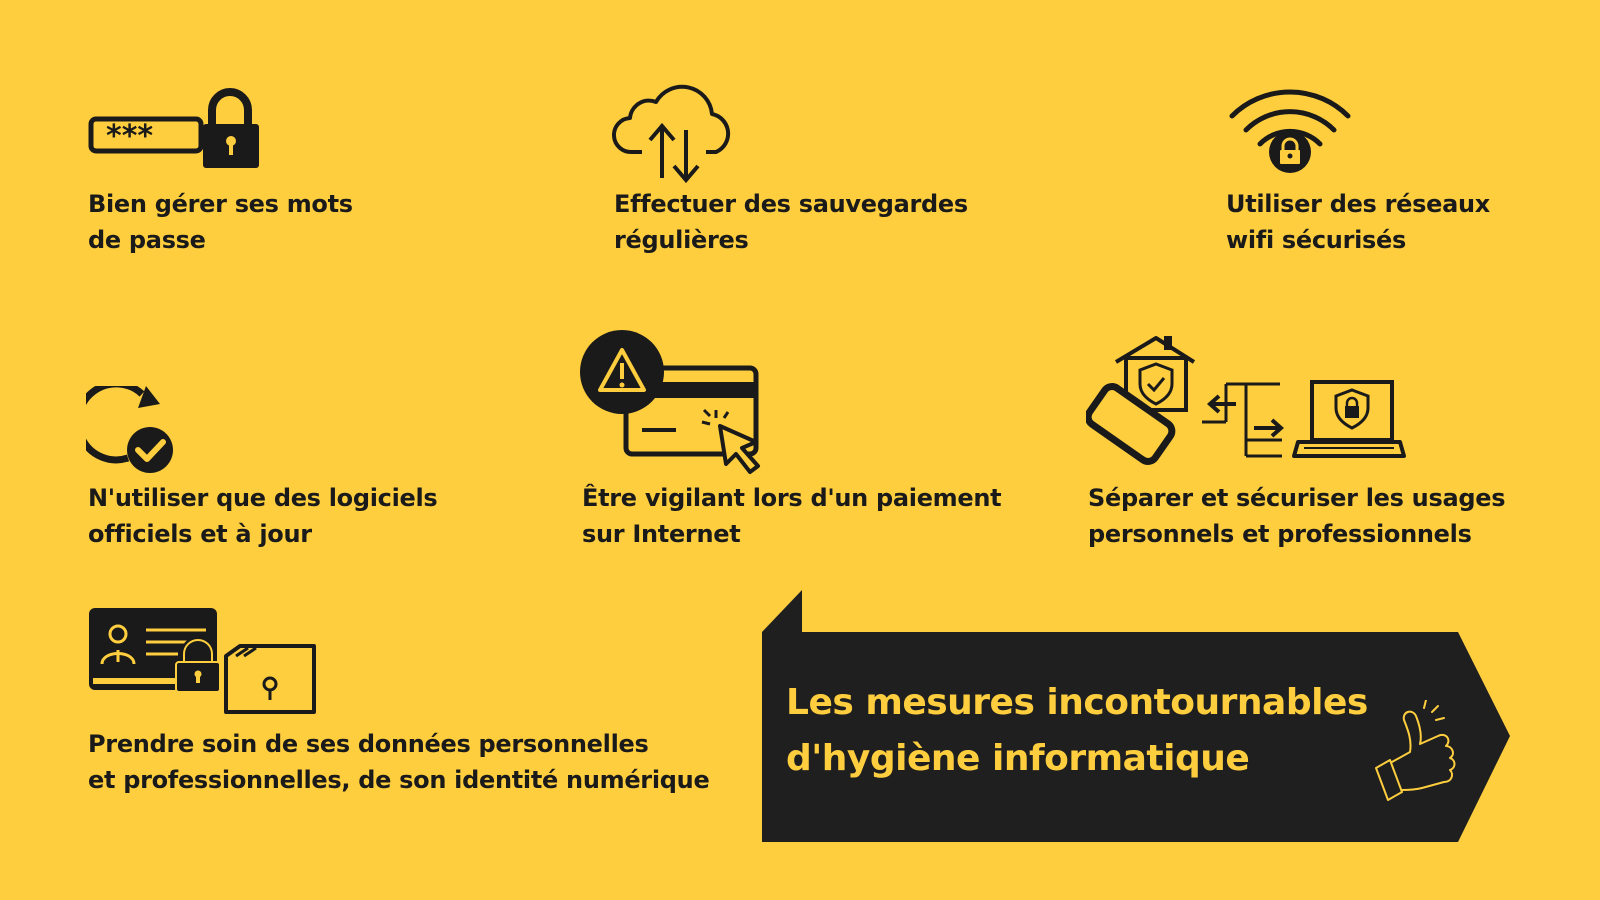 This screenshot has height=900, width=1600. Describe the element at coordinates (1018, 758) in the screenshot. I see `title-line: d'hygiène informatique` at that location.